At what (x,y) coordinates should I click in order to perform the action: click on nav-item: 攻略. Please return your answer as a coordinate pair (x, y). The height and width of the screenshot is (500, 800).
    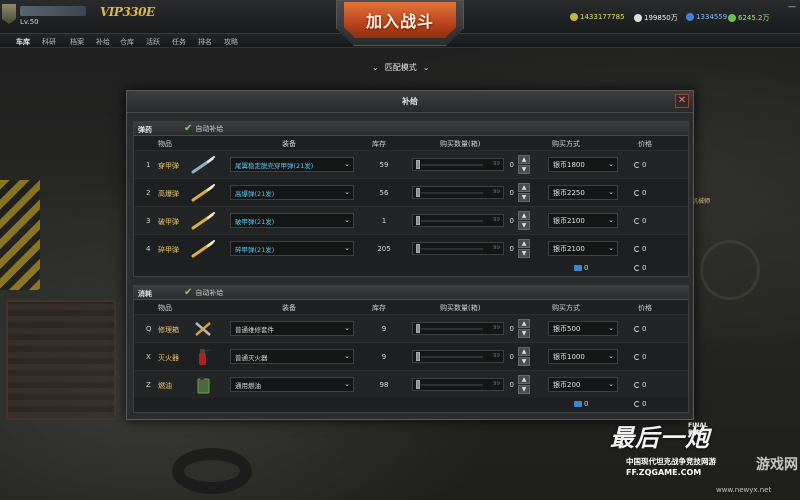
    Looking at the image, I should click on (231, 42).